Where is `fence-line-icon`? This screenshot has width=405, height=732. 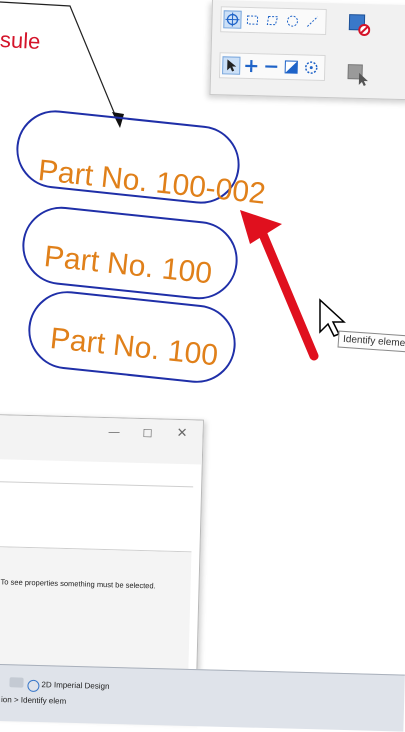
fence-line-icon is located at coordinates (312, 21).